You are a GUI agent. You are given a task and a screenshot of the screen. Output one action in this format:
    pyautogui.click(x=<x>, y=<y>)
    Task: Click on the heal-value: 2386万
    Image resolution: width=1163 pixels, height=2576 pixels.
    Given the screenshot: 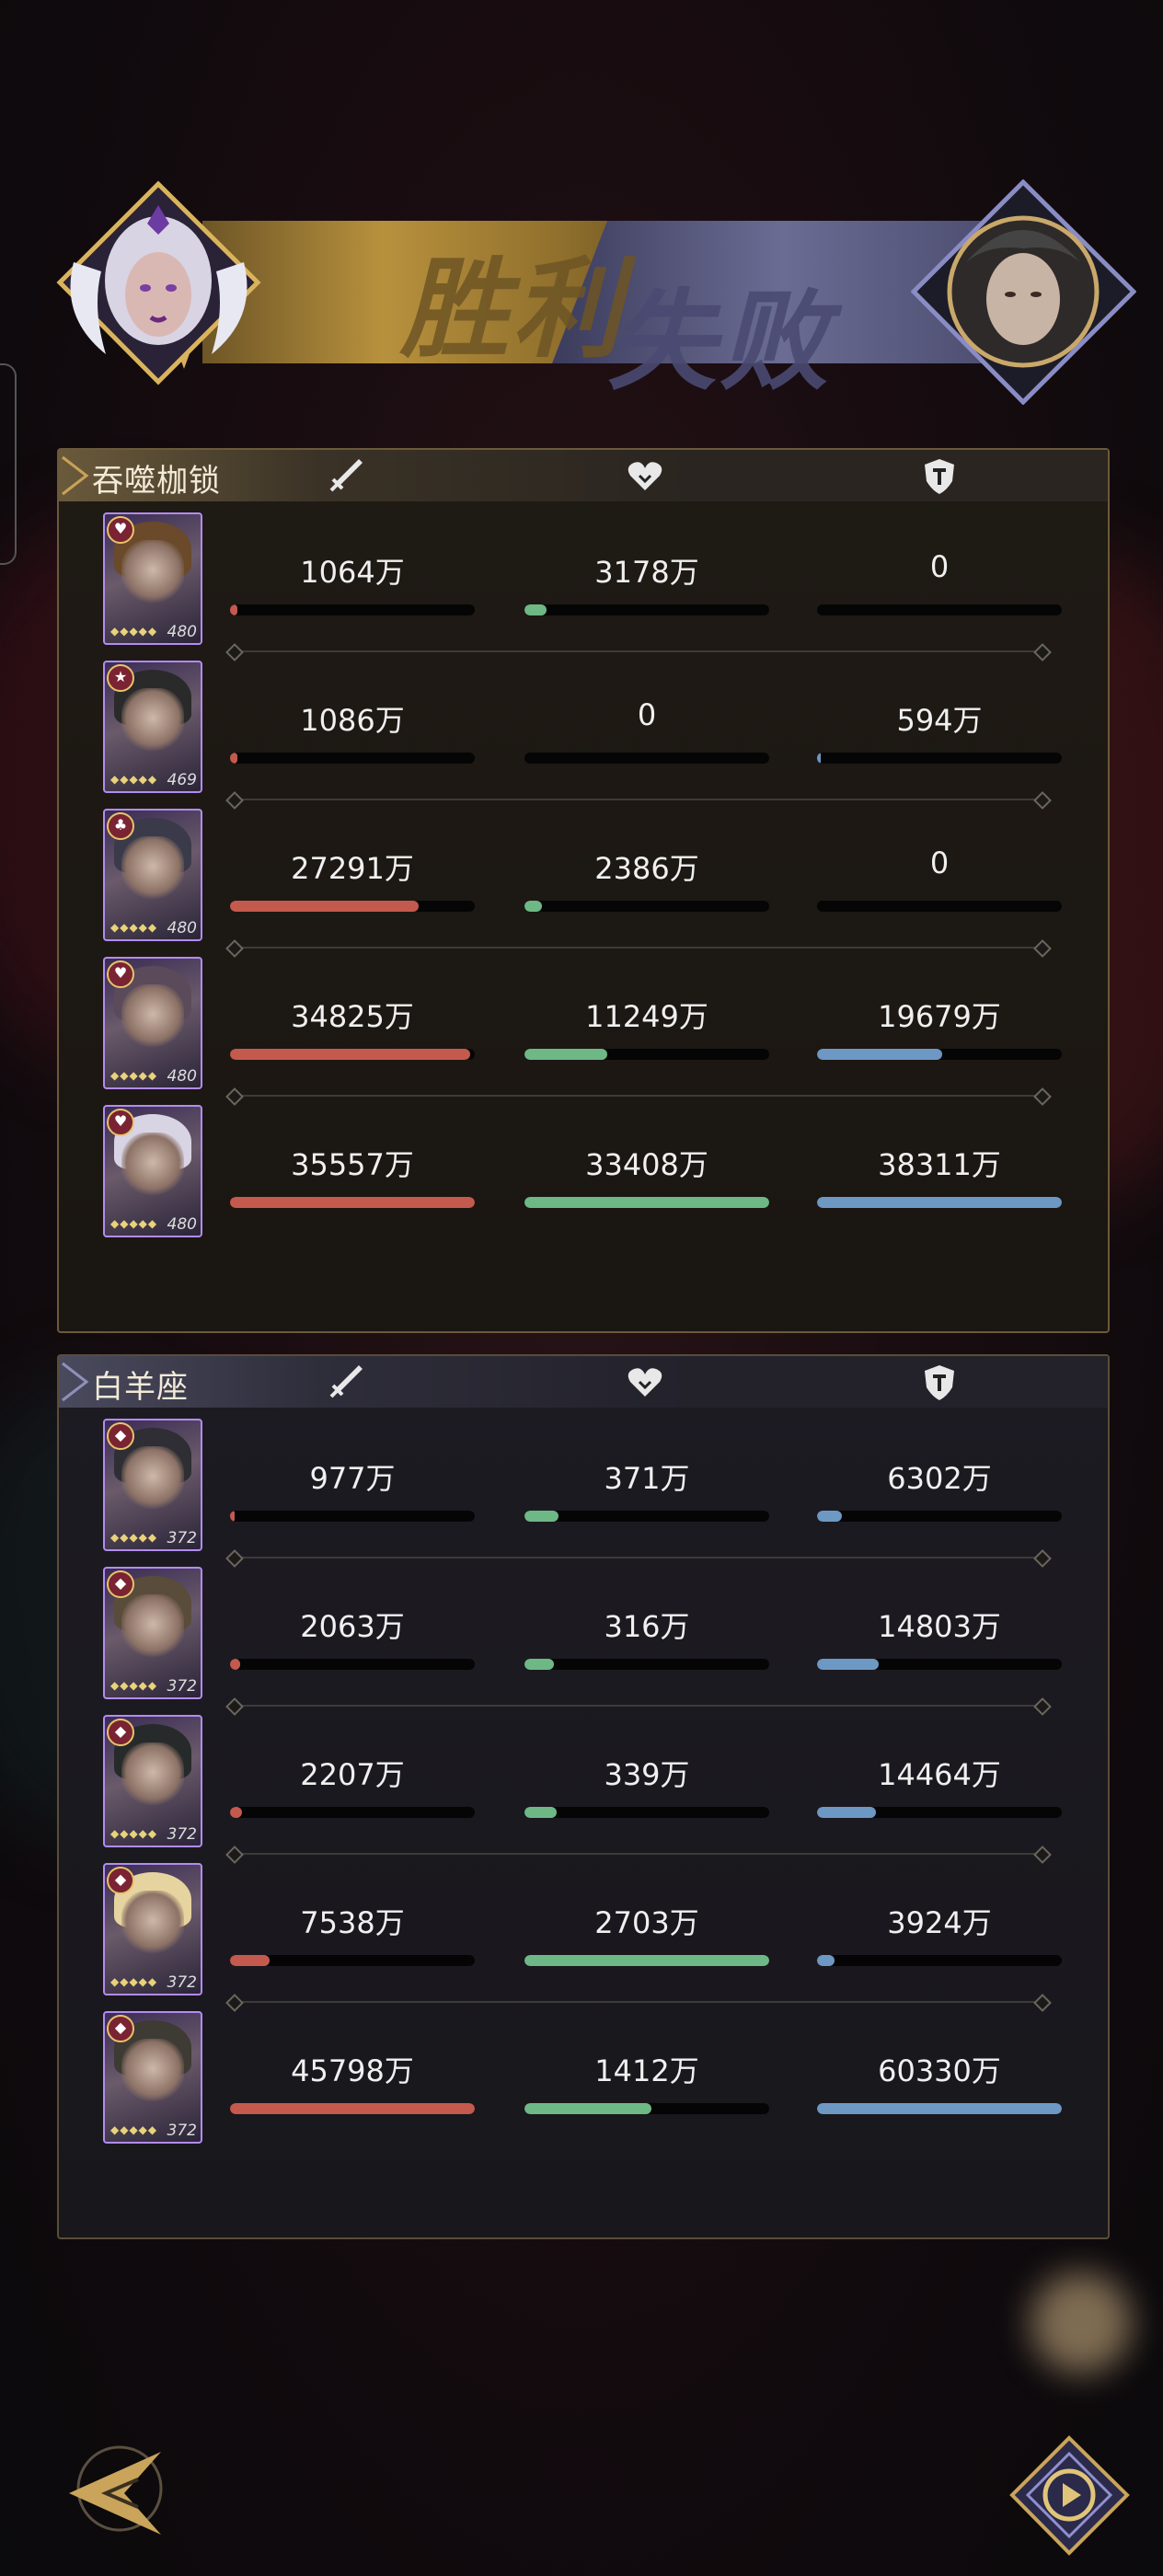 What is the action you would take?
    pyautogui.click(x=646, y=868)
    